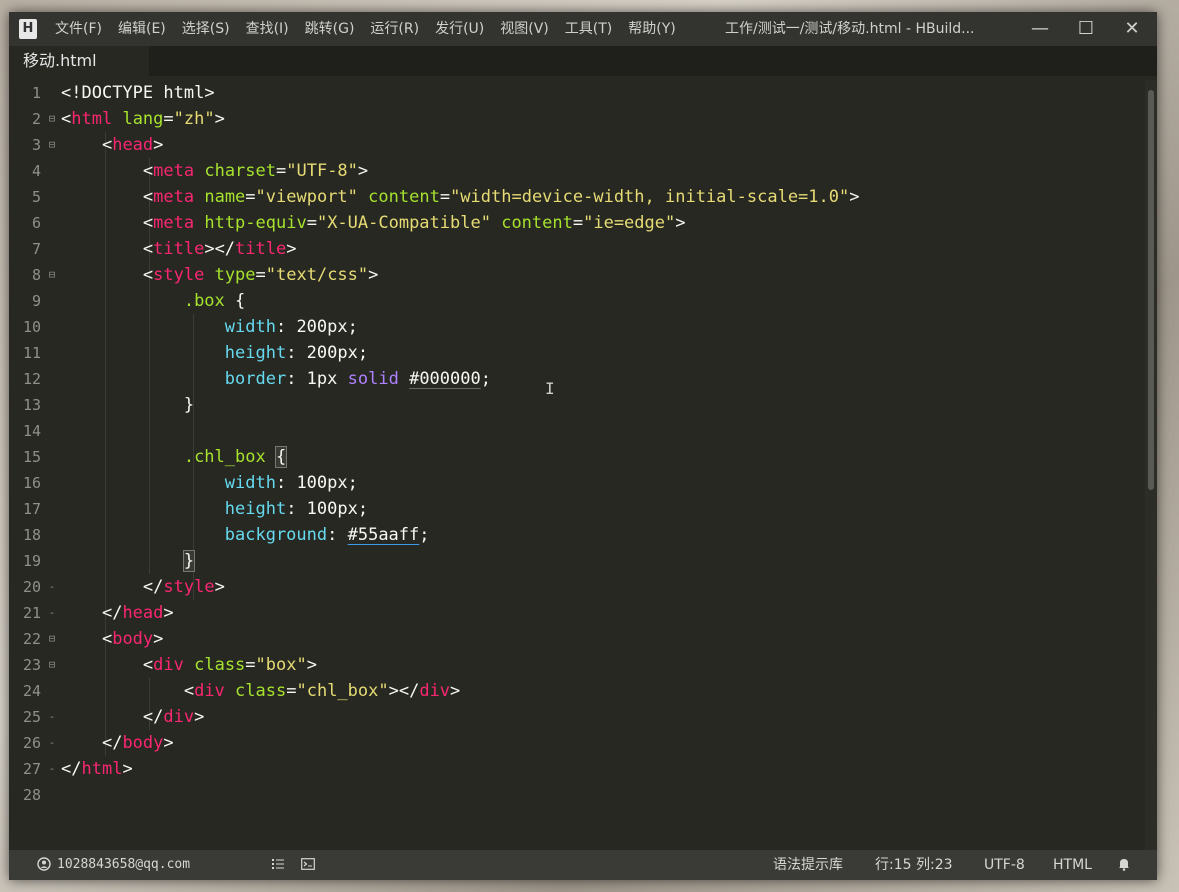 This screenshot has height=892, width=1179. I want to click on tab-bar: 移动.html, so click(583, 61).